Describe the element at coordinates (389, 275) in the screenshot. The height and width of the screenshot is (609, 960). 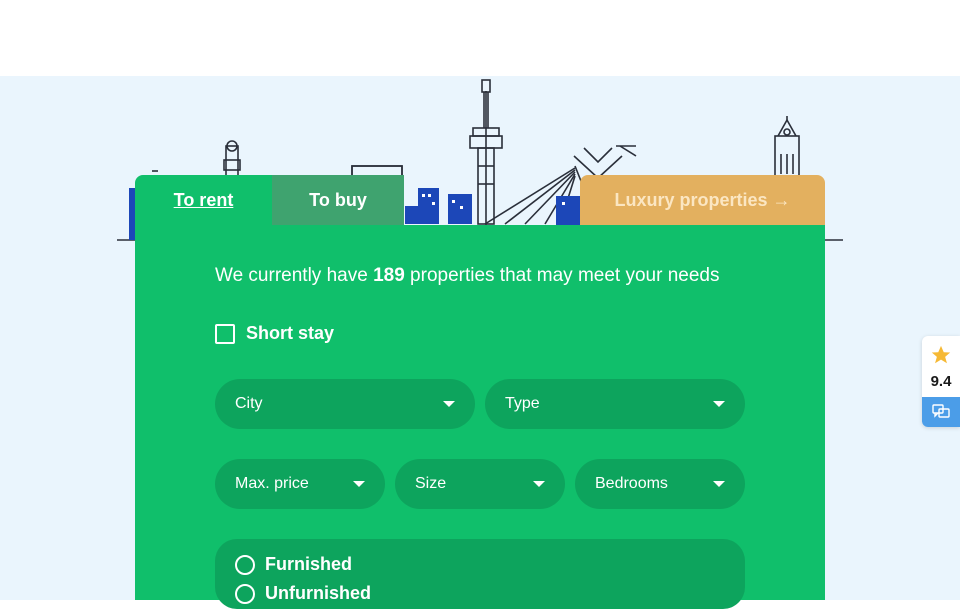
I see `property-count: 189` at that location.